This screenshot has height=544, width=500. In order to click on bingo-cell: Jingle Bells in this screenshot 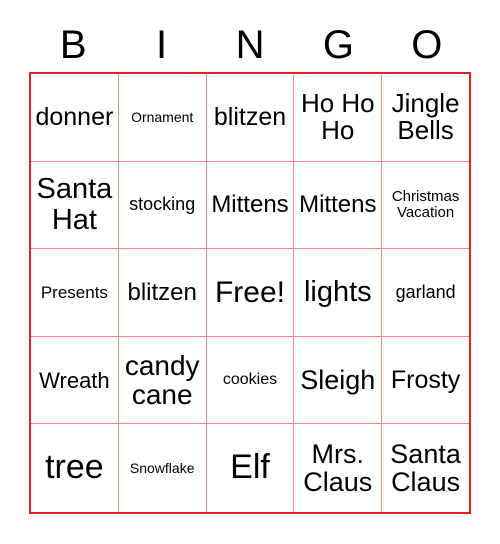, I will do `click(425, 117)`.